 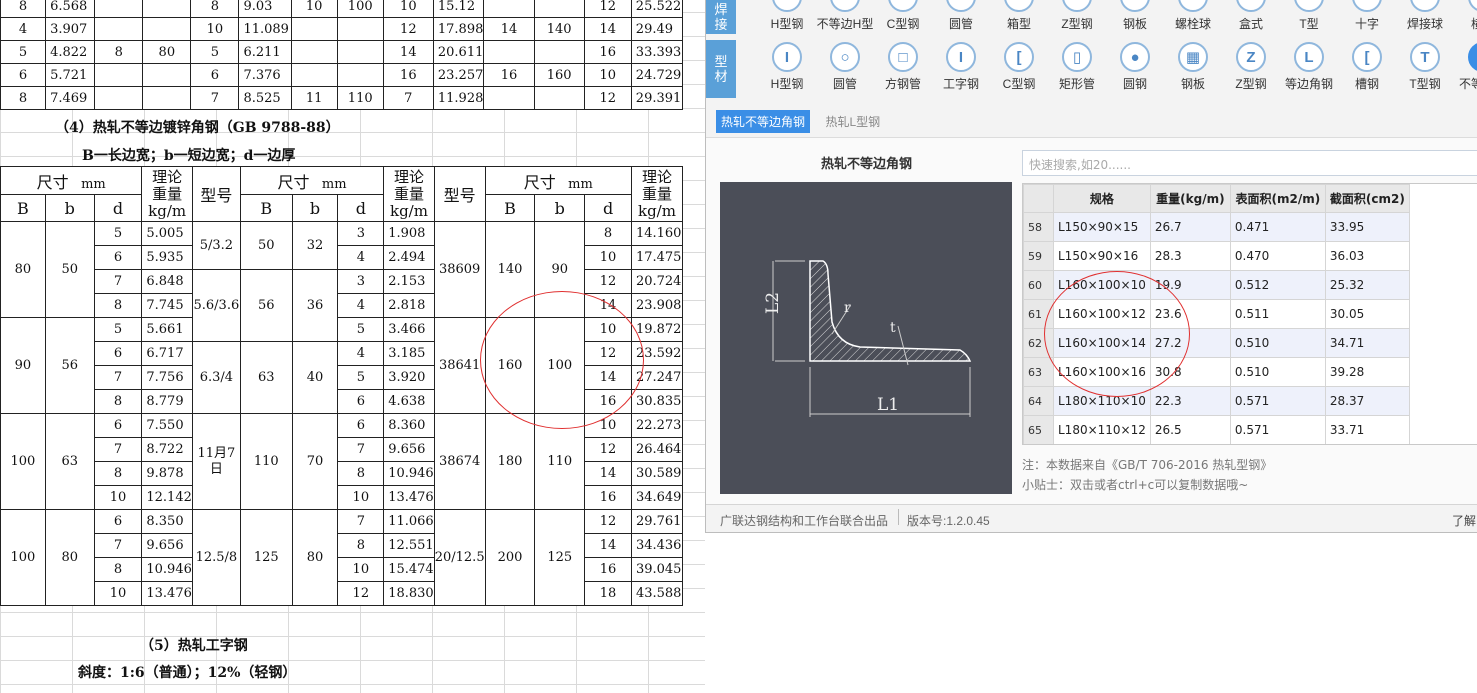 What do you see at coordinates (1190, 343) in the screenshot?
I see `grid-cell: 27.2` at bounding box center [1190, 343].